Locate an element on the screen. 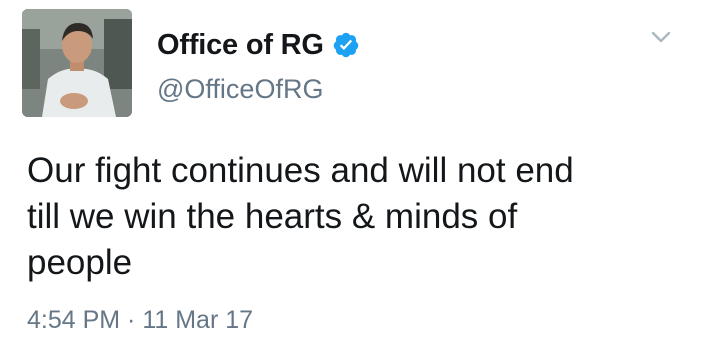 This screenshot has width=720, height=362. verified-badge-icon is located at coordinates (346, 45).